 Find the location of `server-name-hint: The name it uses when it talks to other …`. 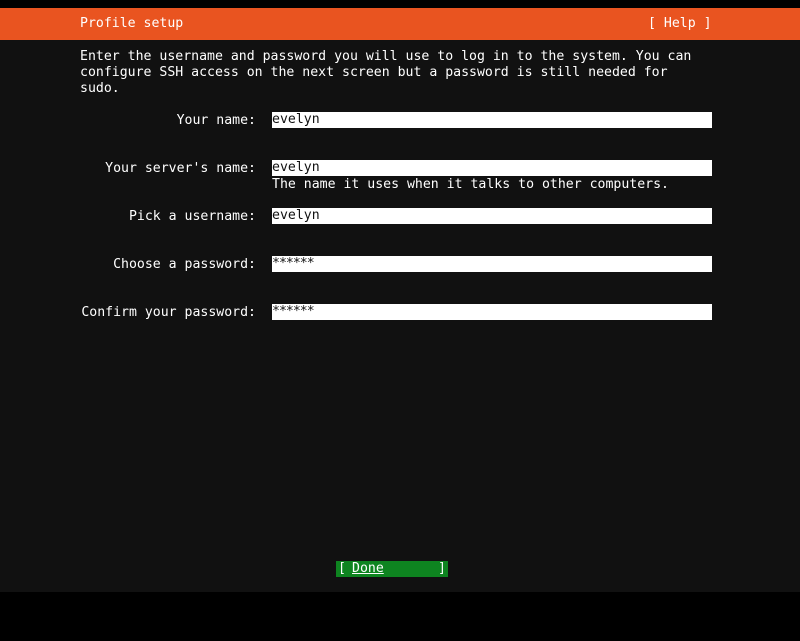

server-name-hint: The name it uses when it talks to other … is located at coordinates (470, 184).